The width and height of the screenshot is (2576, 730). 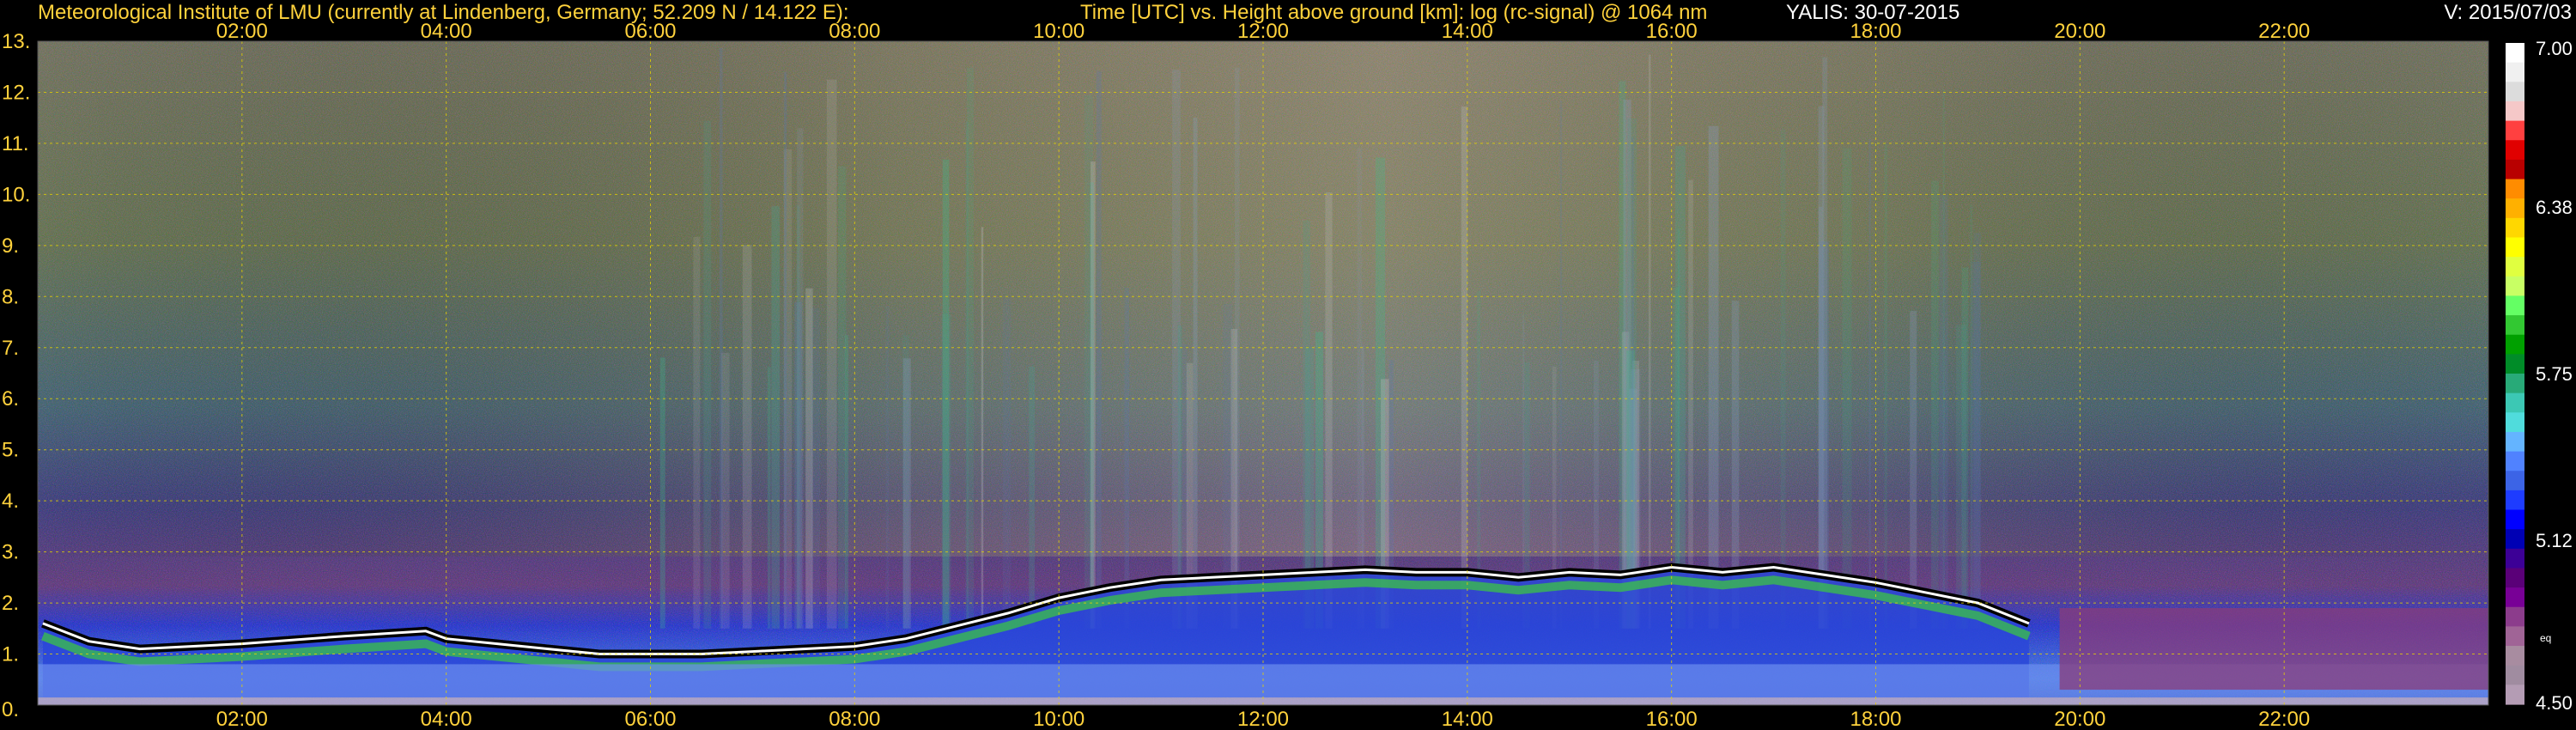 What do you see at coordinates (16, 93) in the screenshot?
I see `y-tick-label: 12.` at bounding box center [16, 93].